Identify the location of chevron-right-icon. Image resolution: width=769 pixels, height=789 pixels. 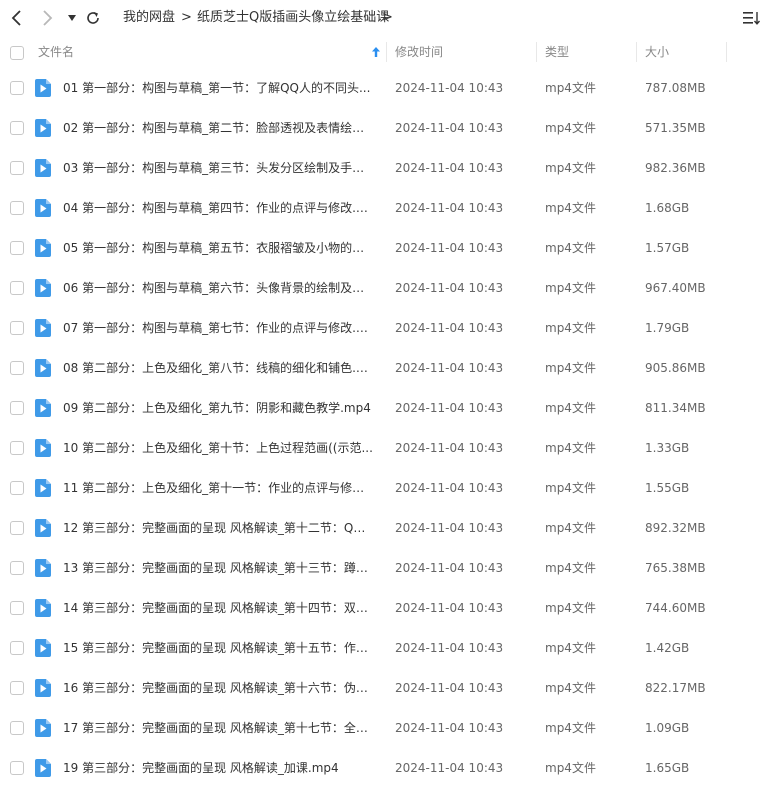
(48, 18).